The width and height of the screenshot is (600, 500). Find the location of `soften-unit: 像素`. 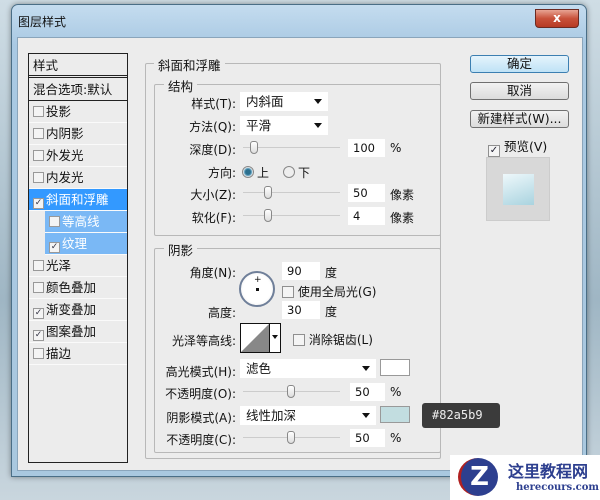

soften-unit: 像素 is located at coordinates (402, 218).